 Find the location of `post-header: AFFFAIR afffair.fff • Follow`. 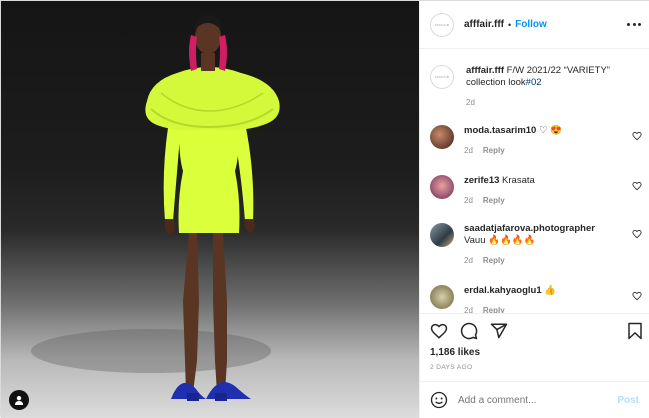

post-header: AFFFAIR afffair.fff • Follow is located at coordinates (534, 25).